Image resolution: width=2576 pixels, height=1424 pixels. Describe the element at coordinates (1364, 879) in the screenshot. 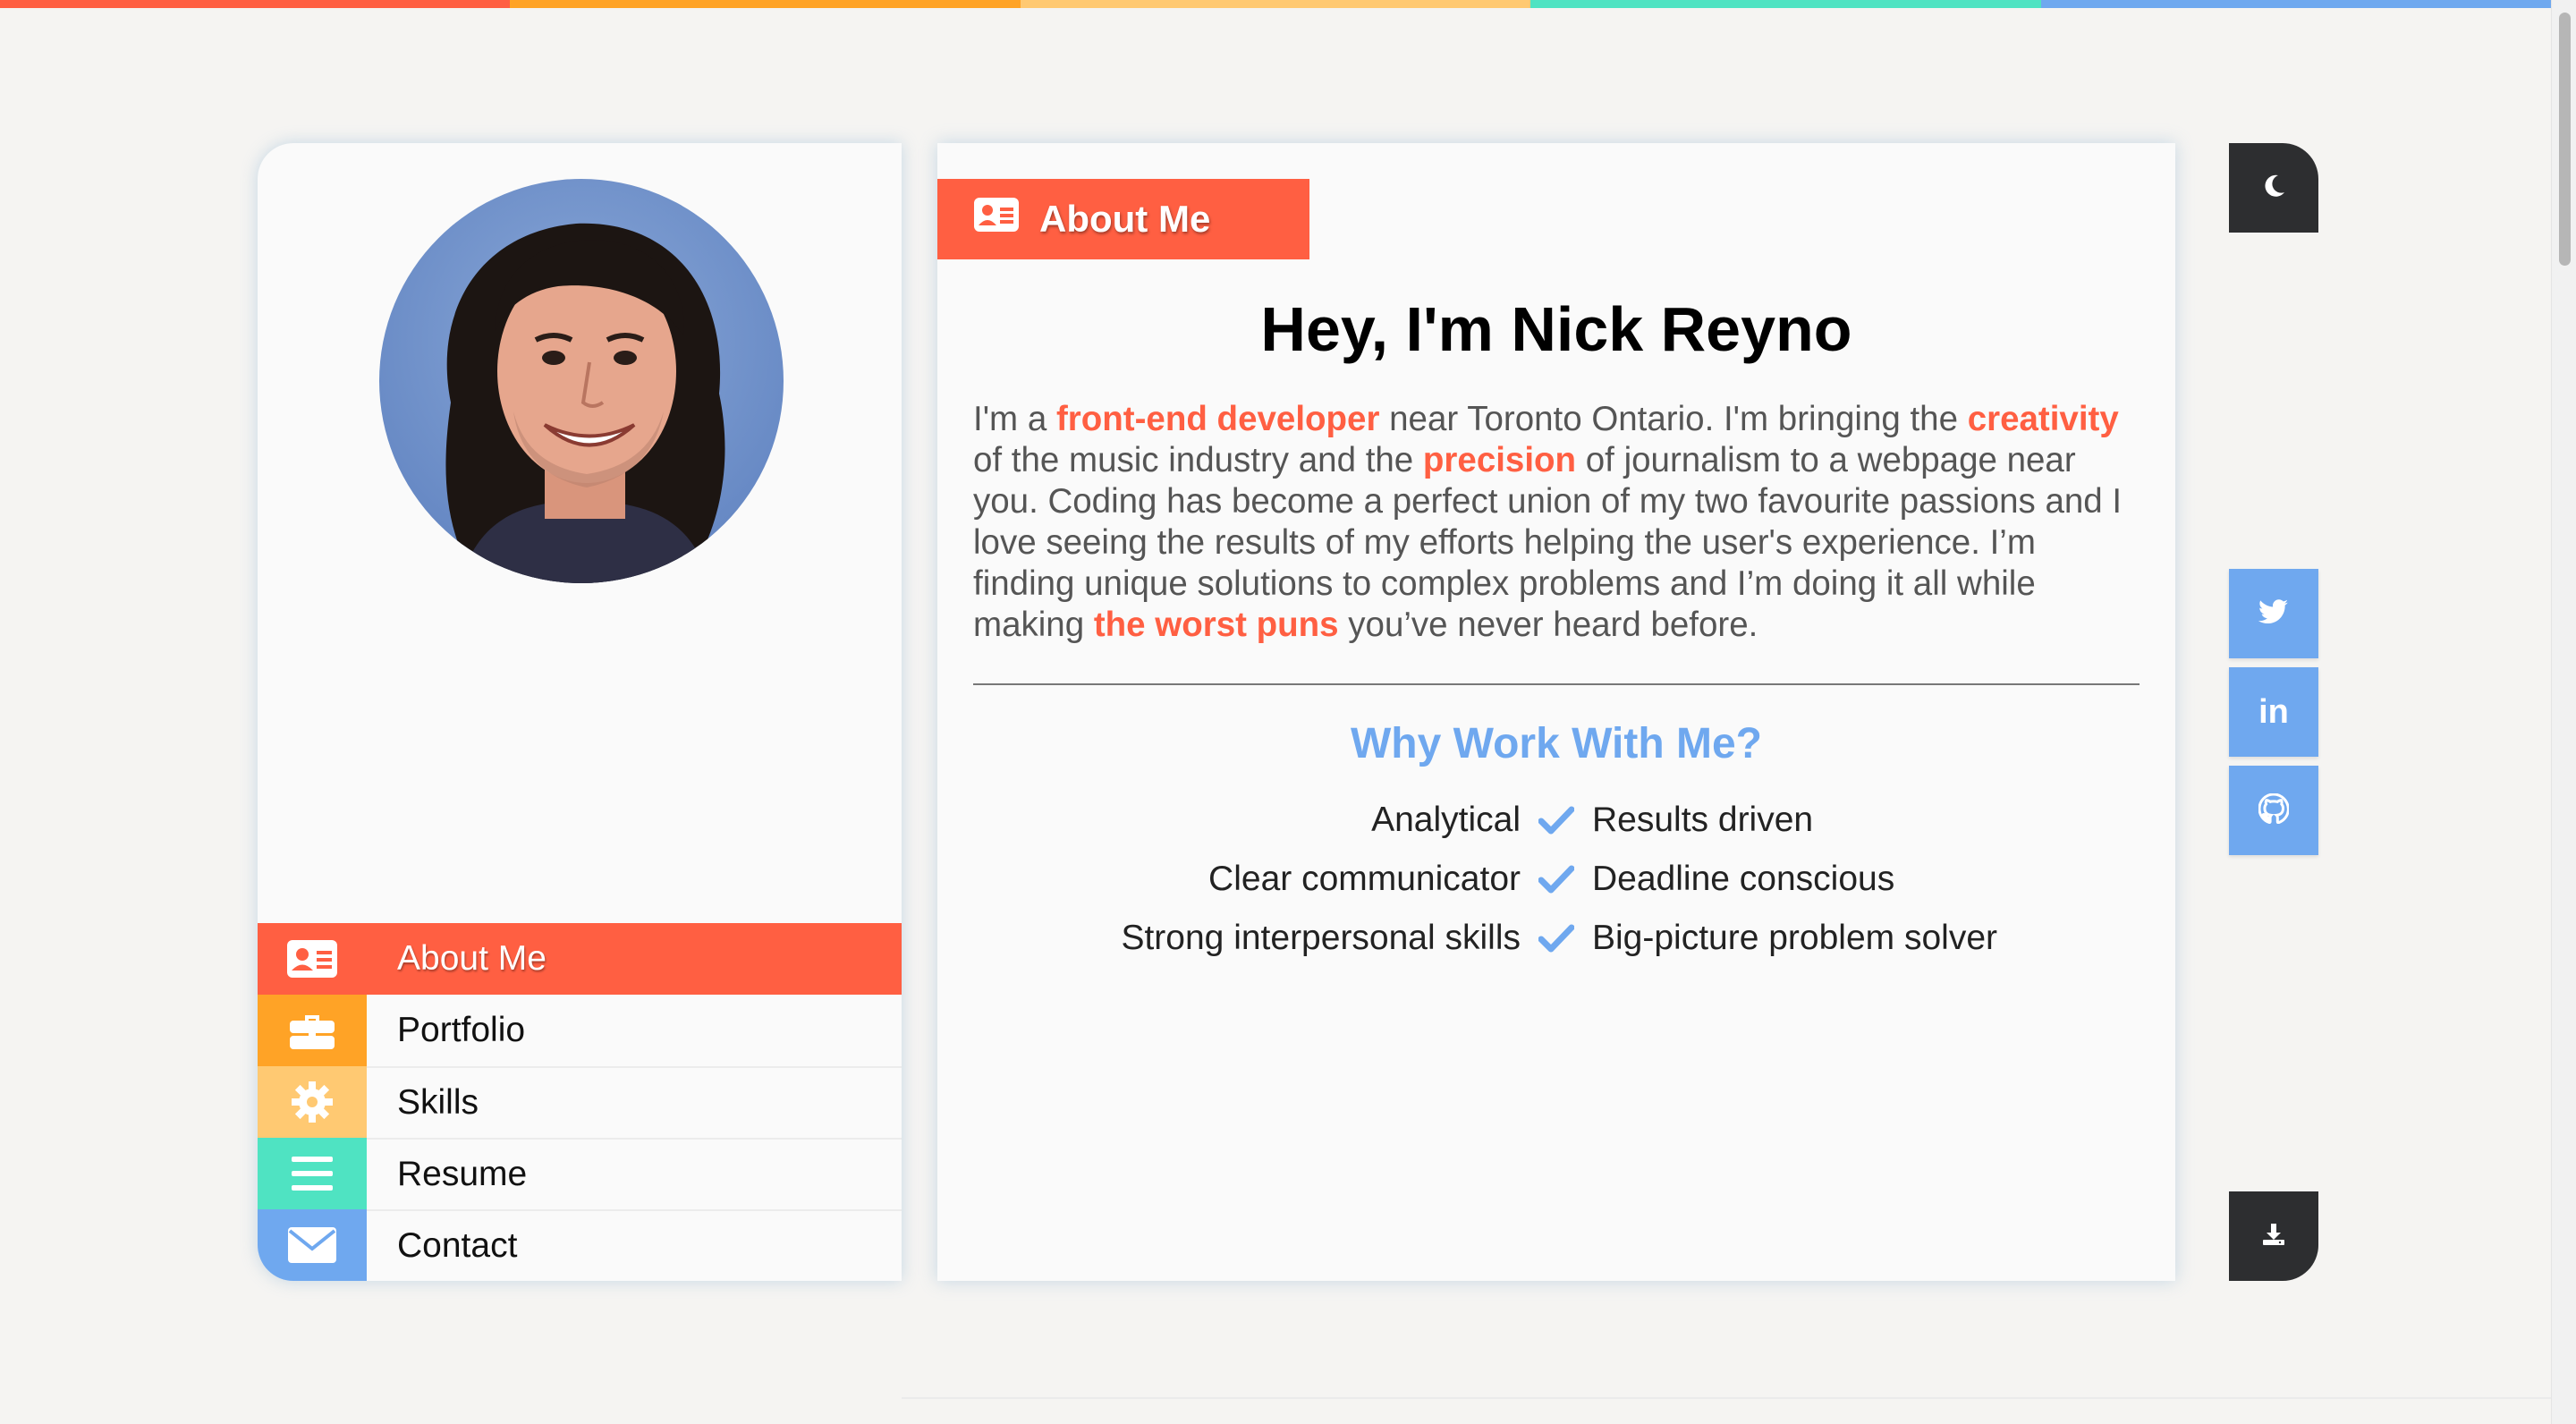

I see `trait-left: Clear communicator` at that location.